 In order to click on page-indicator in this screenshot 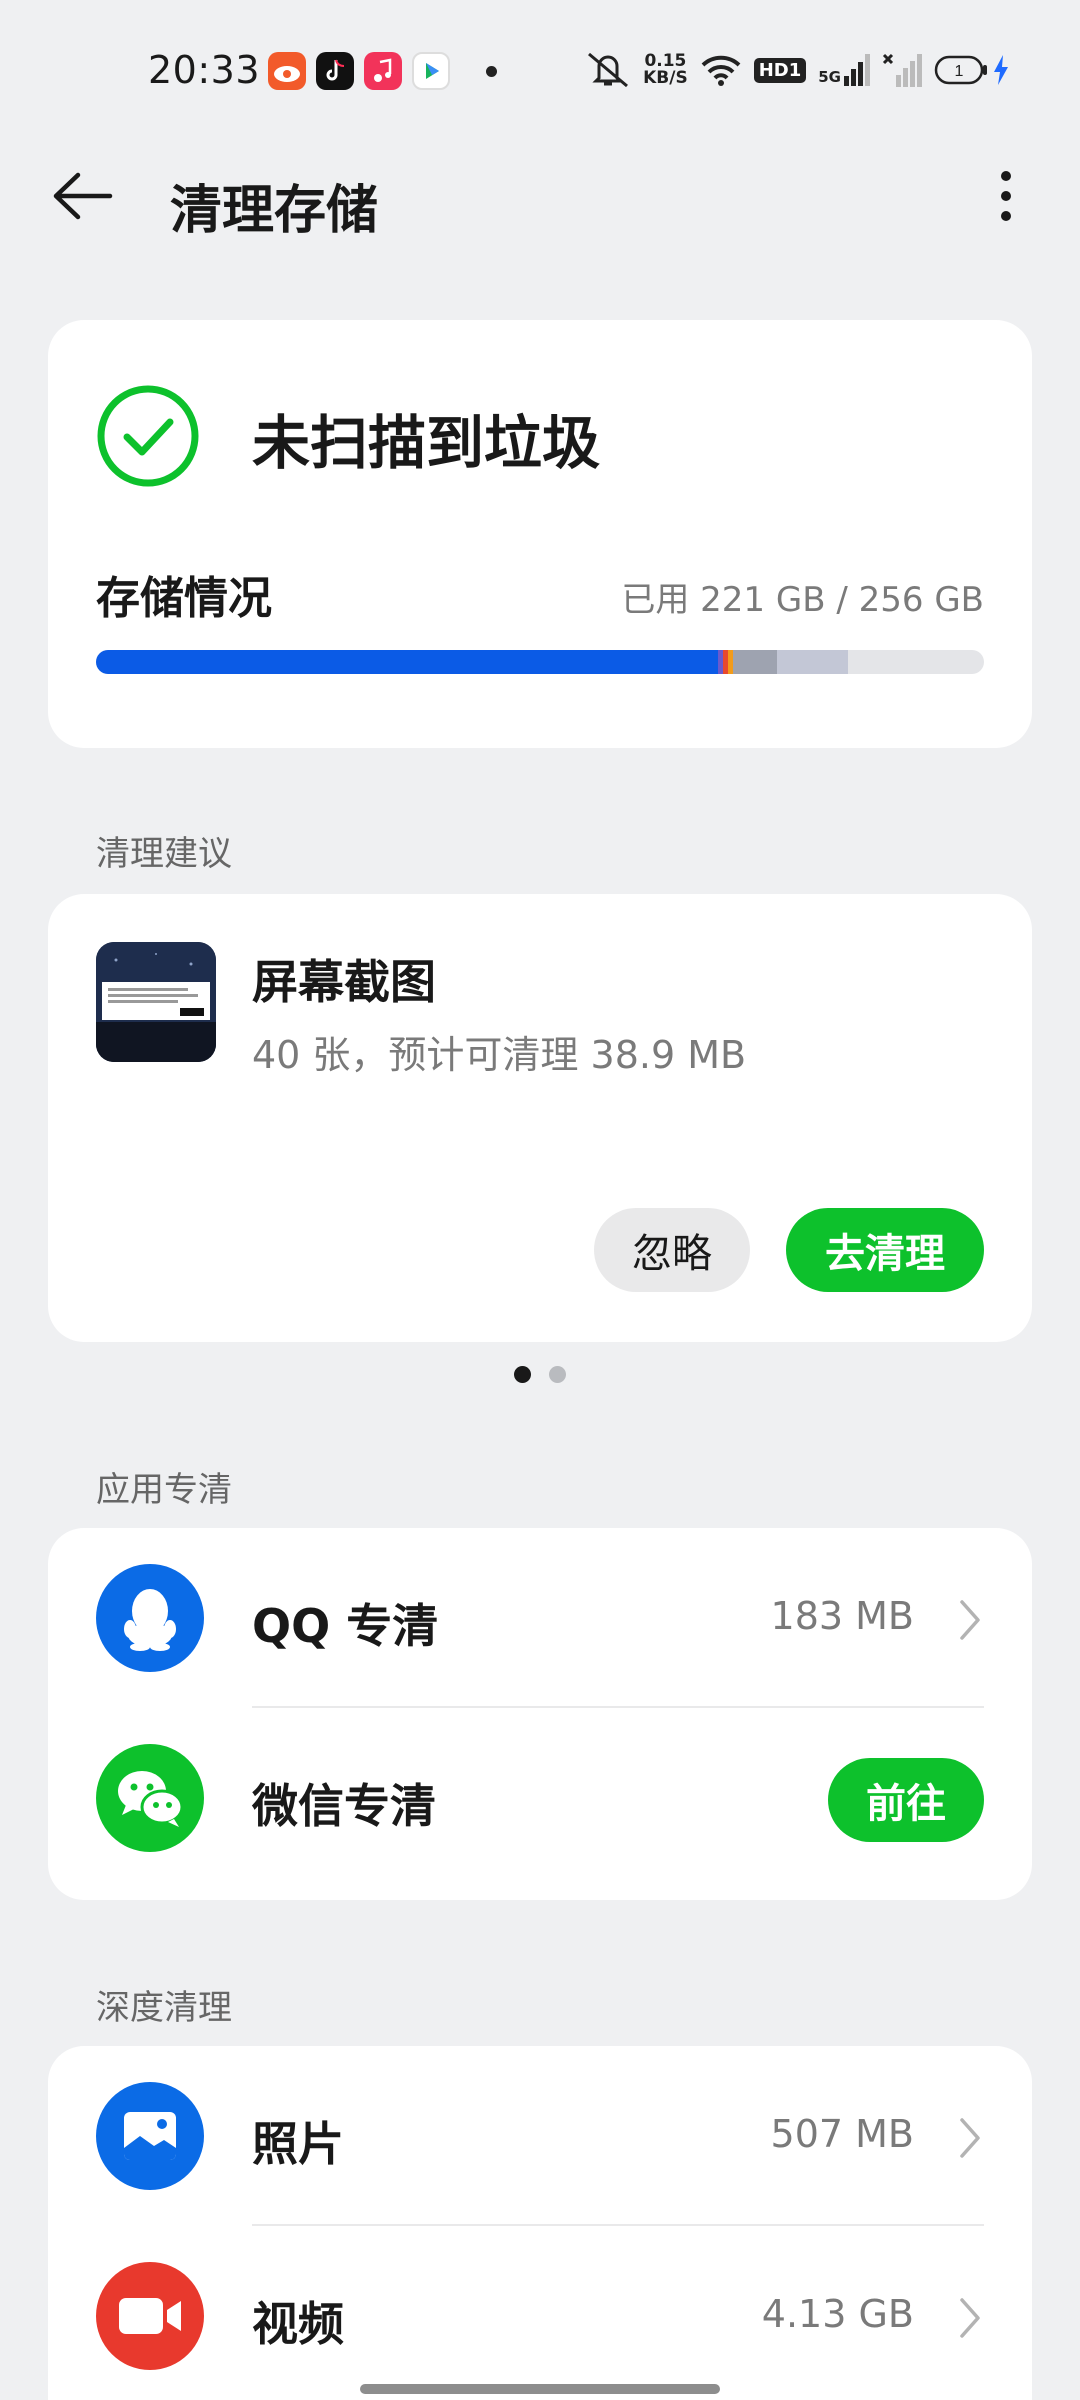, I will do `click(540, 1374)`.